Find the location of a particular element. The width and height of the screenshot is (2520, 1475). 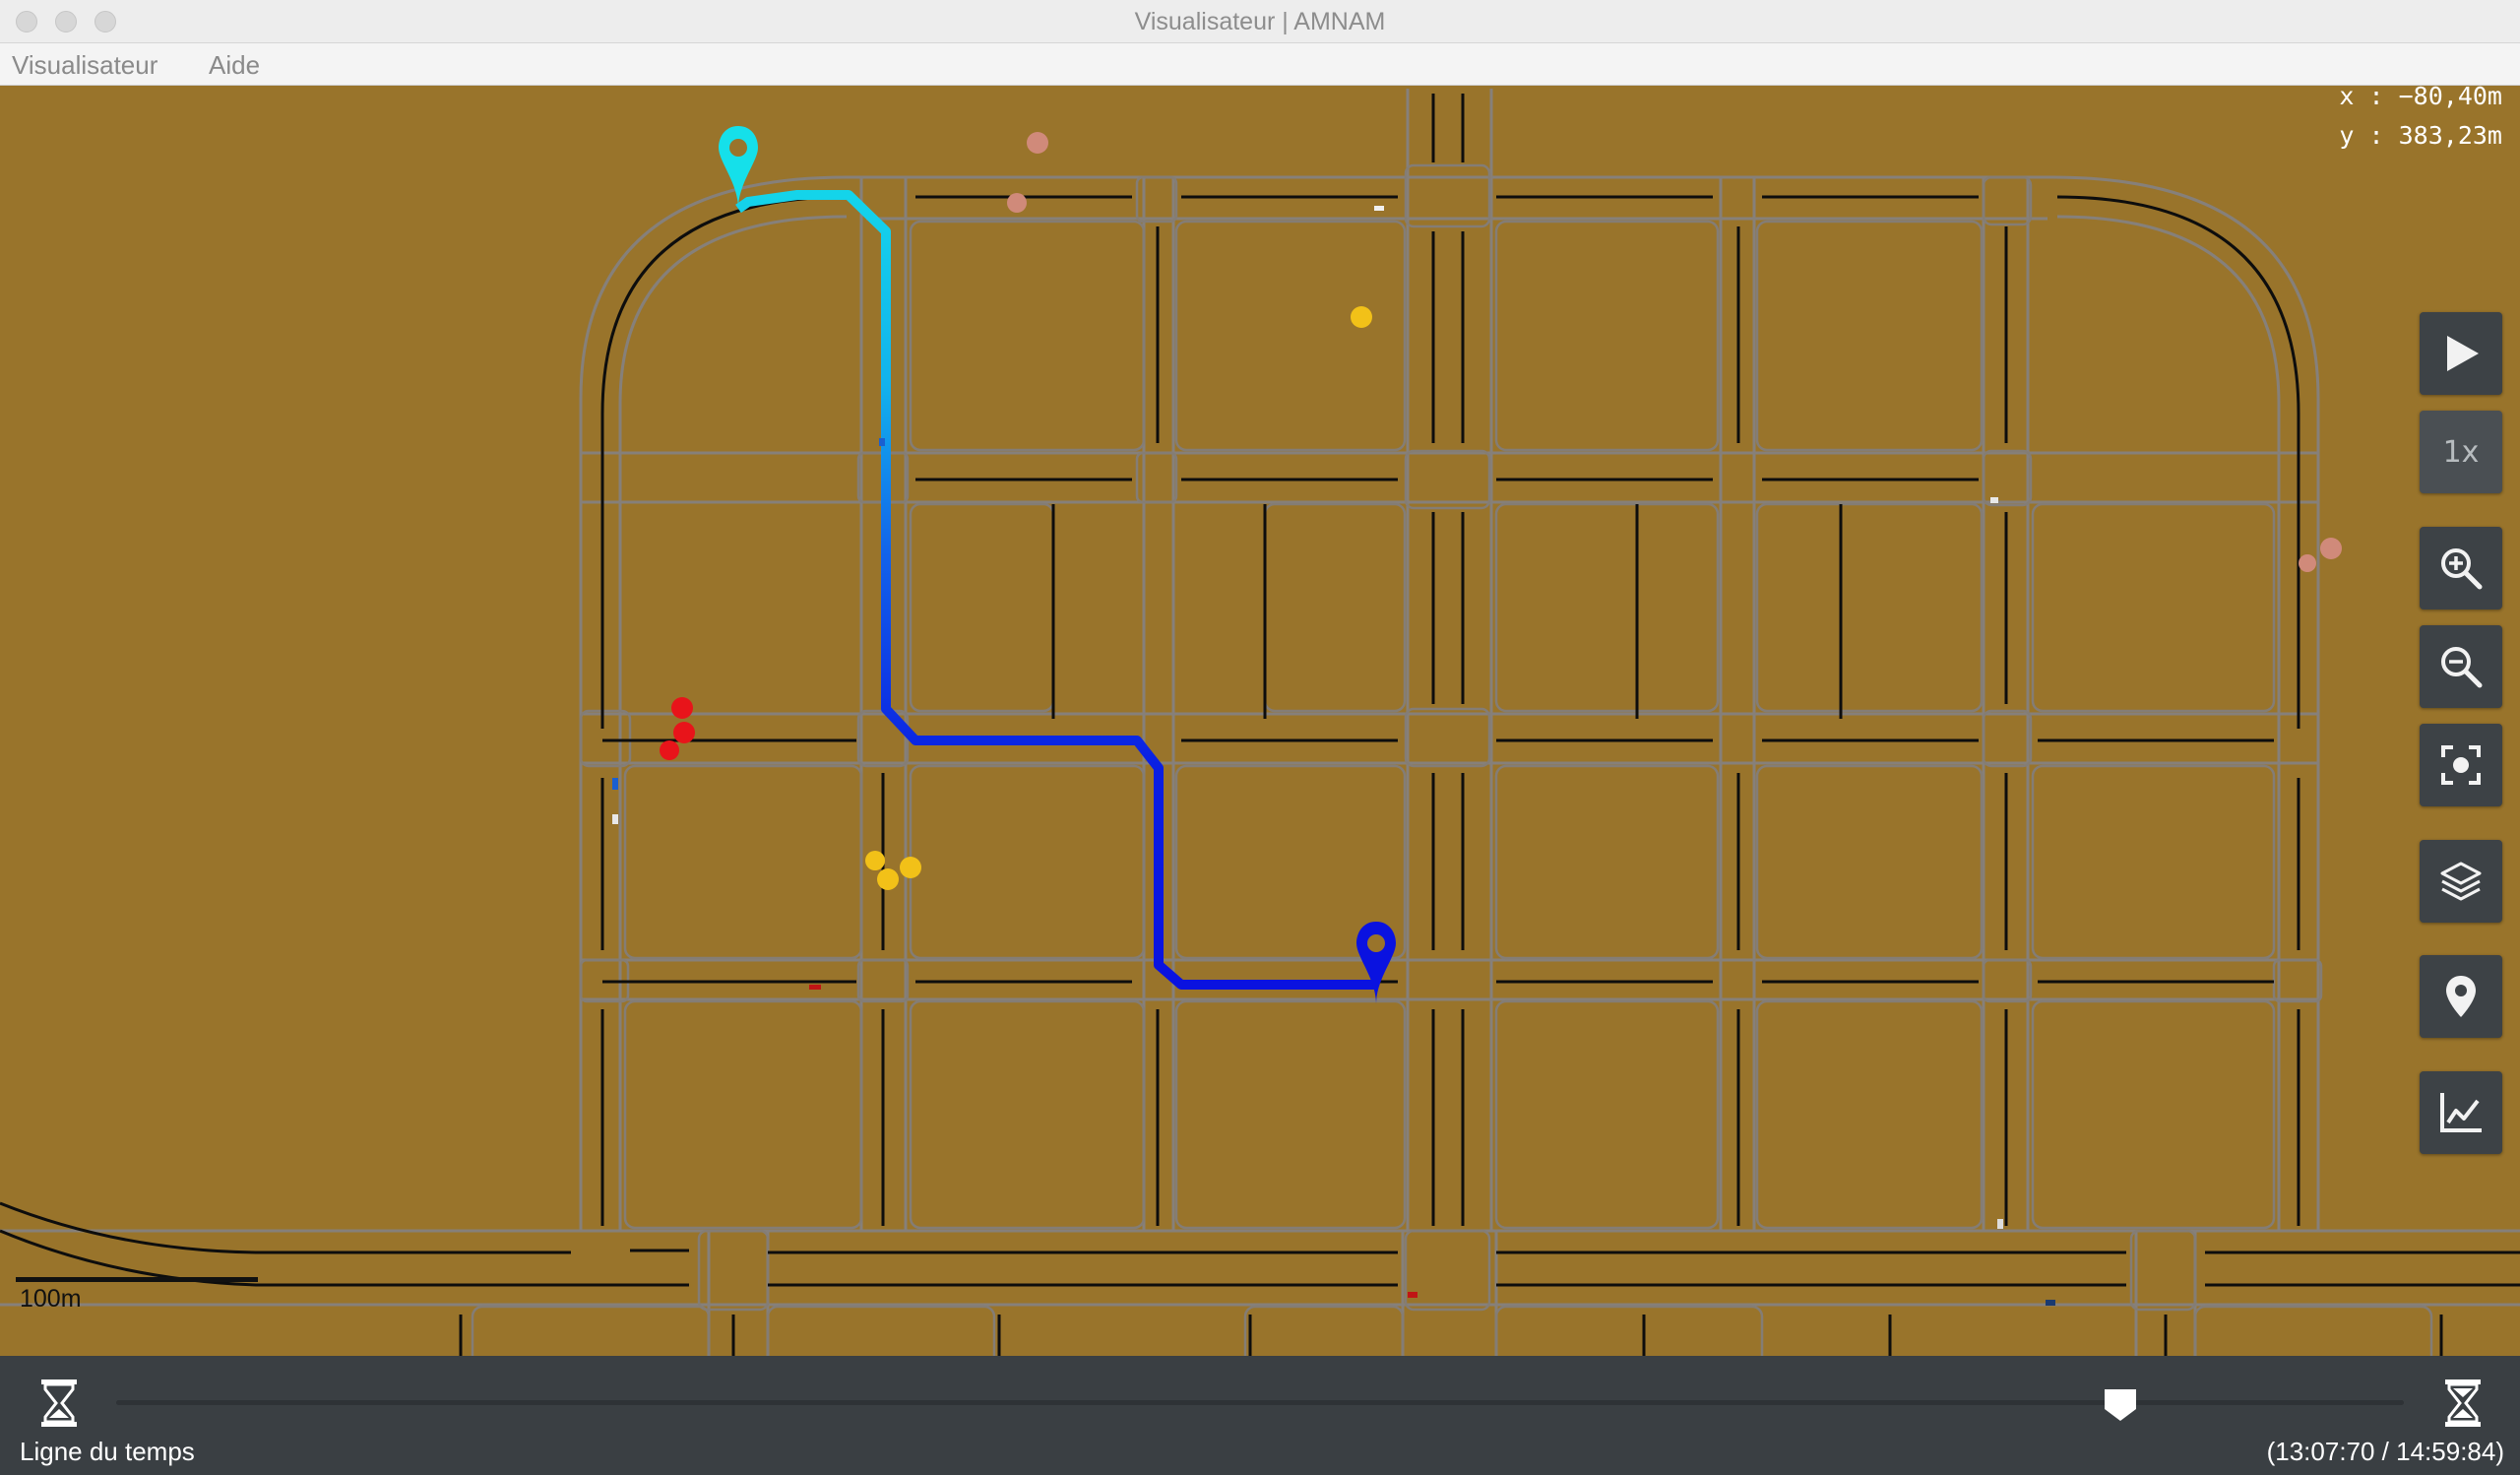

cursor-x-coordinate: x : −80,40m is located at coordinates (2420, 98).